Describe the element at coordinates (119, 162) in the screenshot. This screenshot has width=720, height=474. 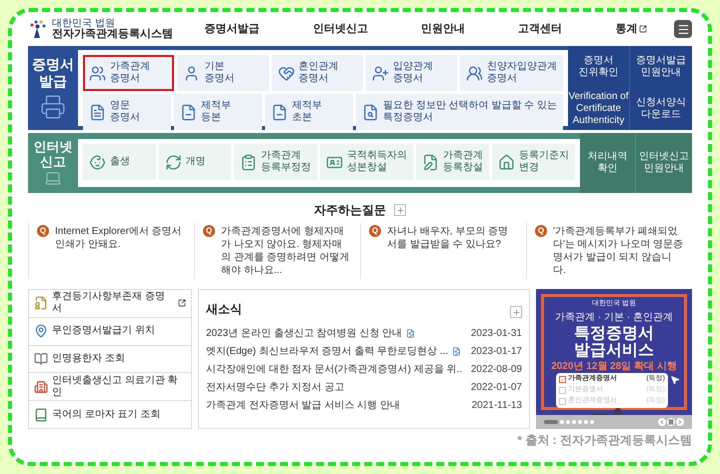
I see `menu-tile: 출생` at that location.